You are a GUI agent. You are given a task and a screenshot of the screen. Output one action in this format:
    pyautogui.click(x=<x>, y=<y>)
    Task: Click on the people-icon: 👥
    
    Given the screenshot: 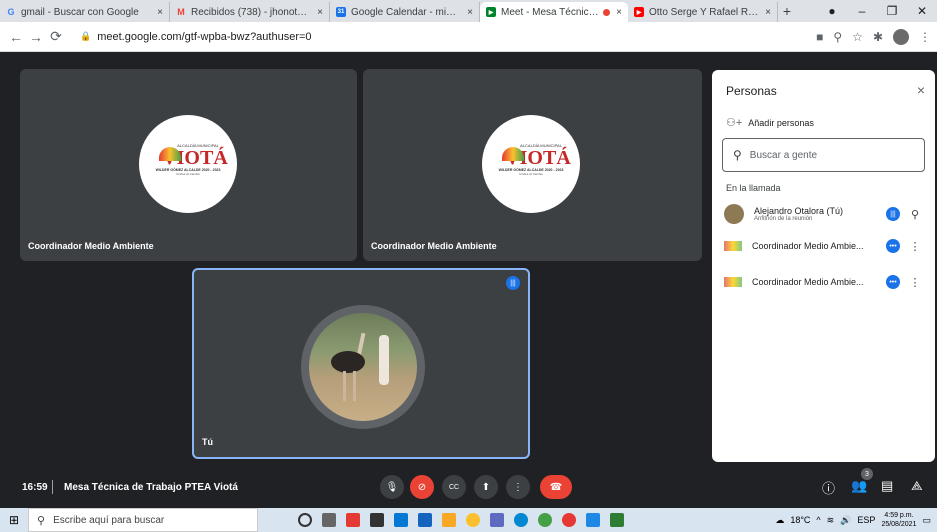 What is the action you would take?
    pyautogui.click(x=859, y=486)
    